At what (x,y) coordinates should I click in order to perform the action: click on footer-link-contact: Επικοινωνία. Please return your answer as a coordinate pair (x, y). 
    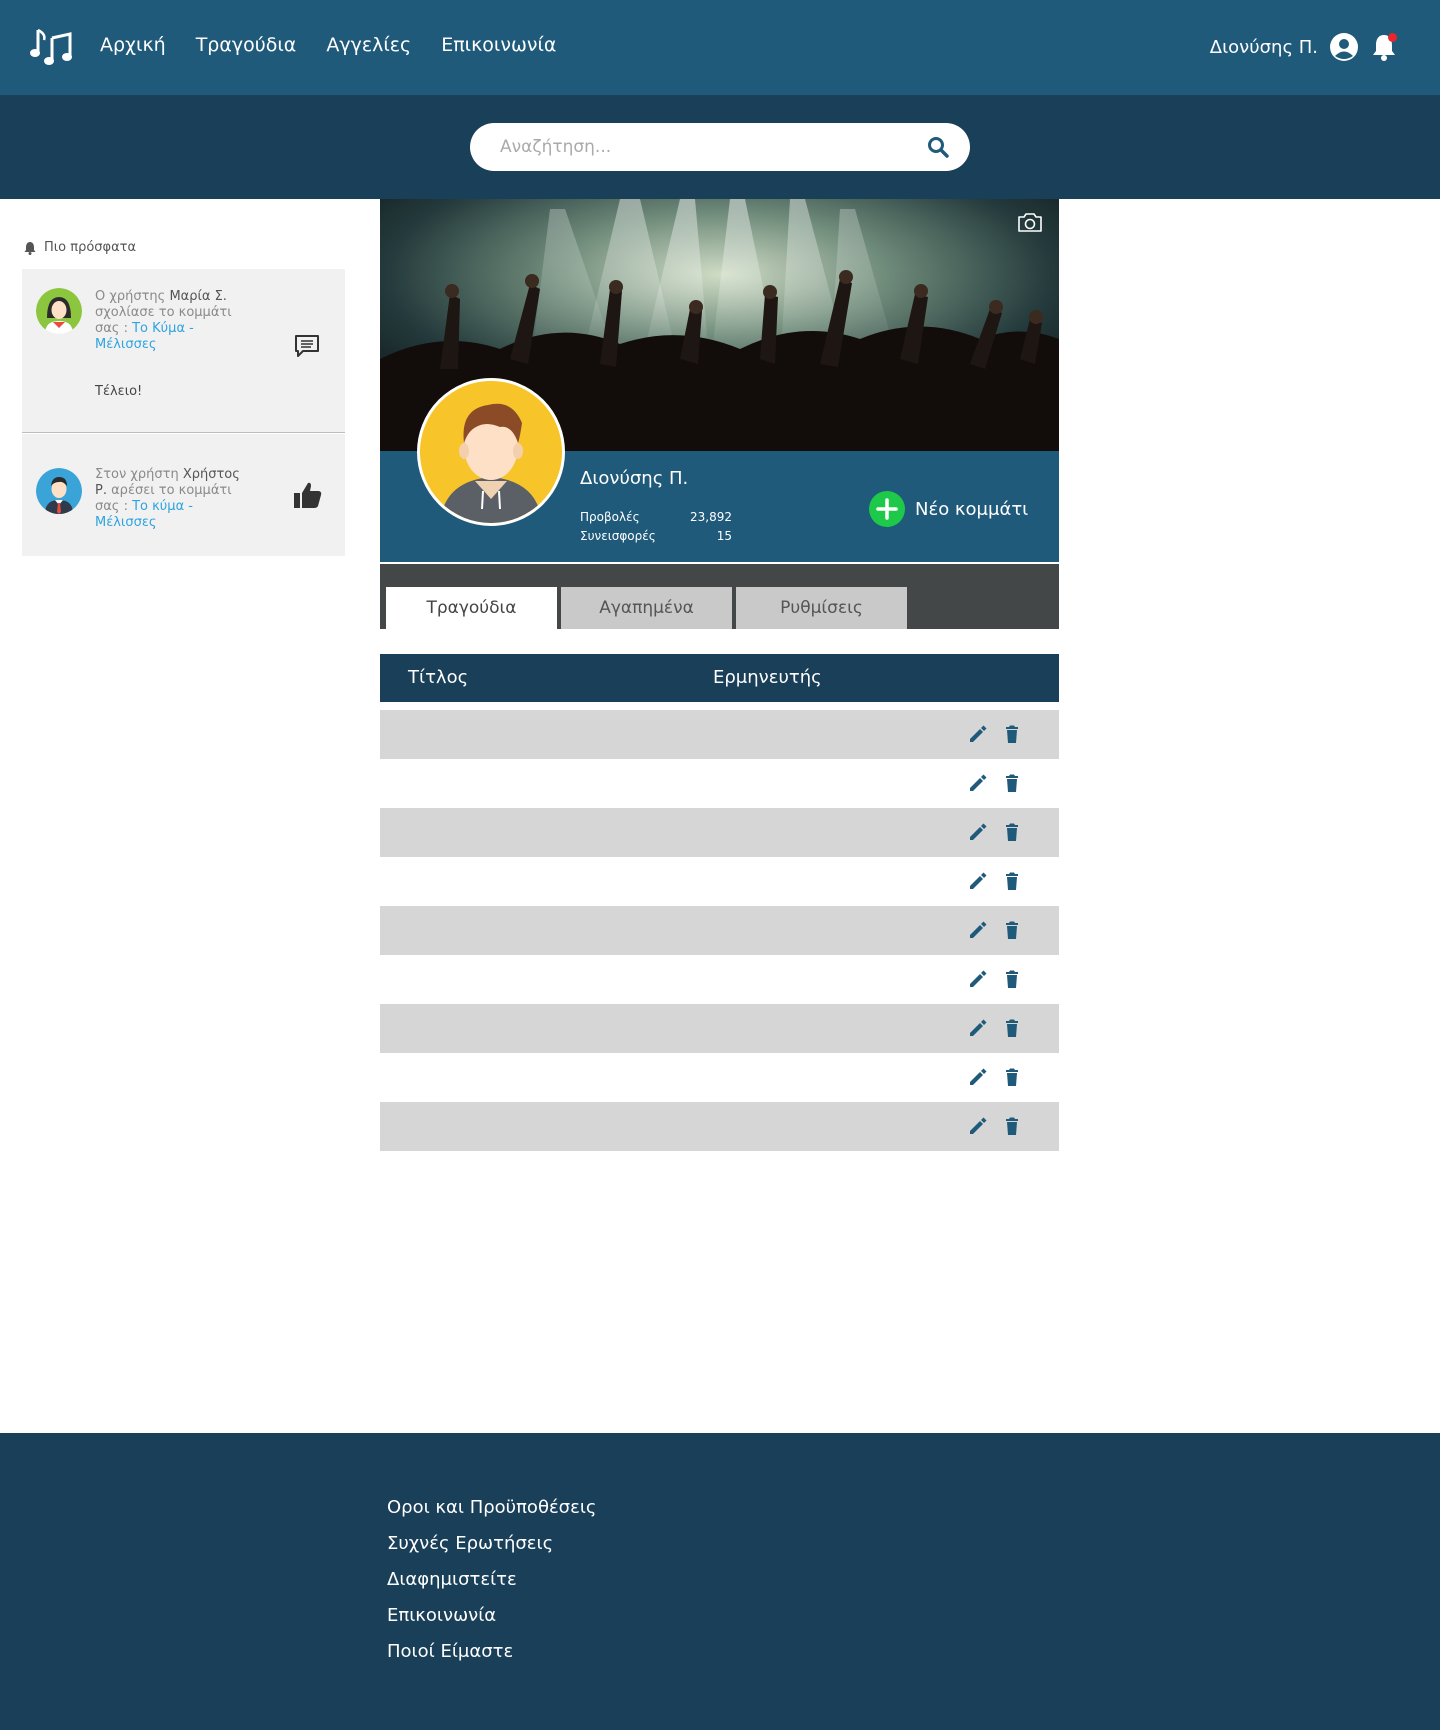
    Looking at the image, I should click on (491, 1616).